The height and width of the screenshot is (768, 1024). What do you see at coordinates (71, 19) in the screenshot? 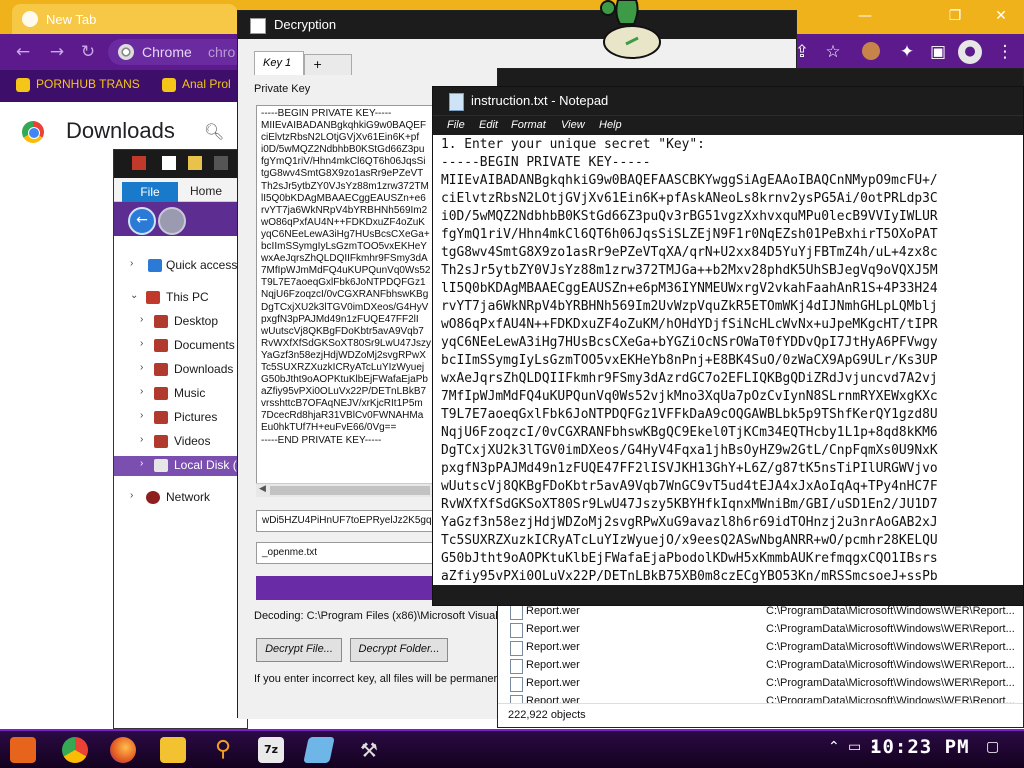
I see `chrome-tab-title: New Tab` at bounding box center [71, 19].